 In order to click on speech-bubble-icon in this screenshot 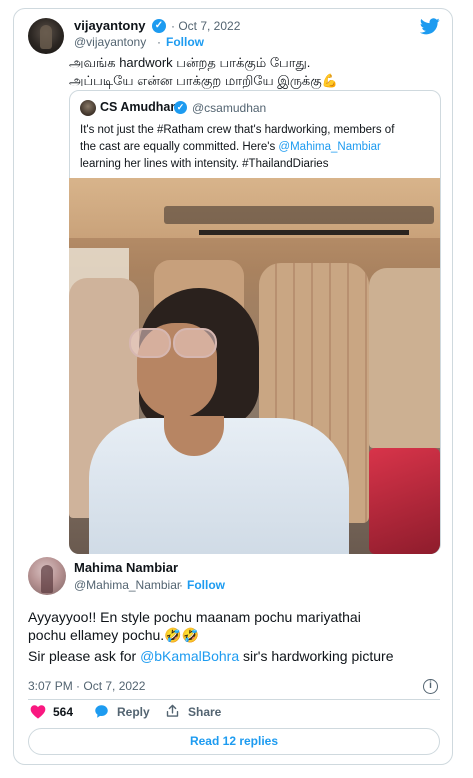, I will do `click(101, 711)`.